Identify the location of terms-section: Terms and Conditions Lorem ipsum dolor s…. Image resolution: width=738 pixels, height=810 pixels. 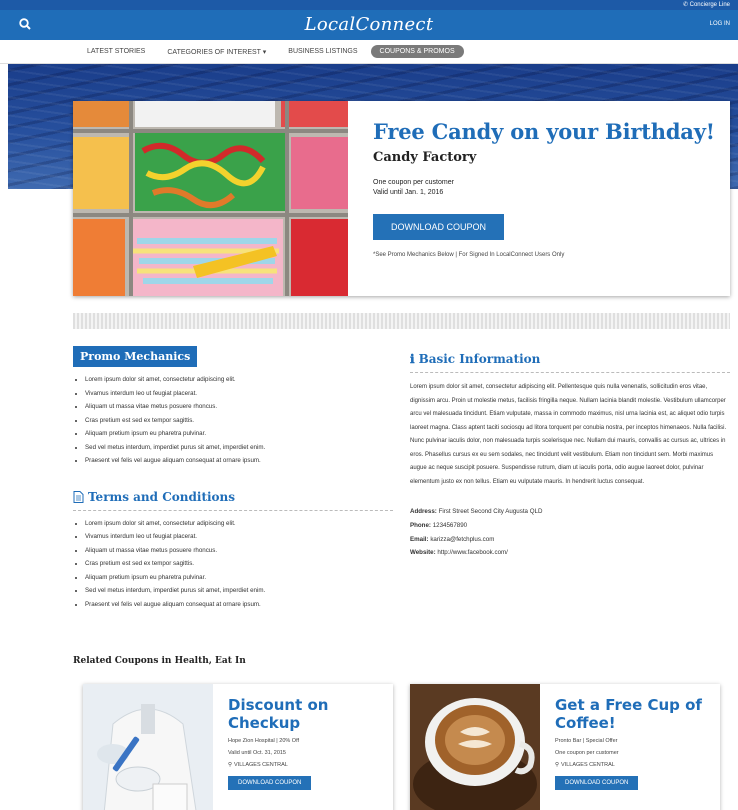
(233, 551).